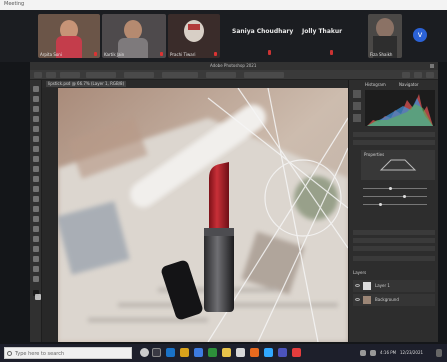 The image size is (447, 362). Describe the element at coordinates (36, 169) in the screenshot. I see `clone-stamp-tool-icon` at that location.